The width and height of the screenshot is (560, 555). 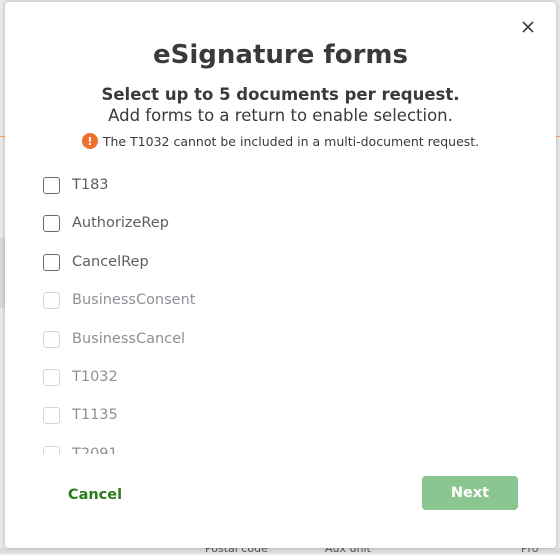 I want to click on bg-bottom-row, so click(x=280, y=550).